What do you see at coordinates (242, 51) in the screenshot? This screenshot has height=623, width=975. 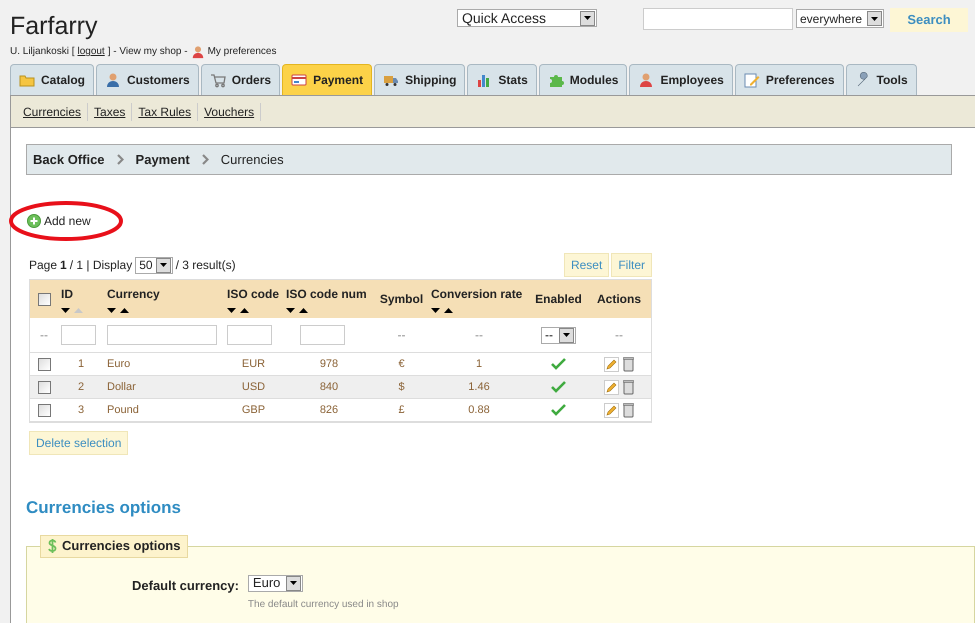 I see `preferences-link: My preferences` at bounding box center [242, 51].